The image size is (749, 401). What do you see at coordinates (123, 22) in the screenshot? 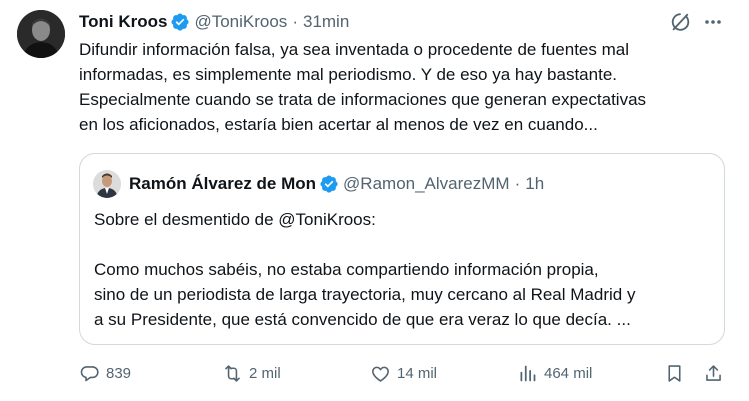
I see `author-name: Toni Kroos` at bounding box center [123, 22].